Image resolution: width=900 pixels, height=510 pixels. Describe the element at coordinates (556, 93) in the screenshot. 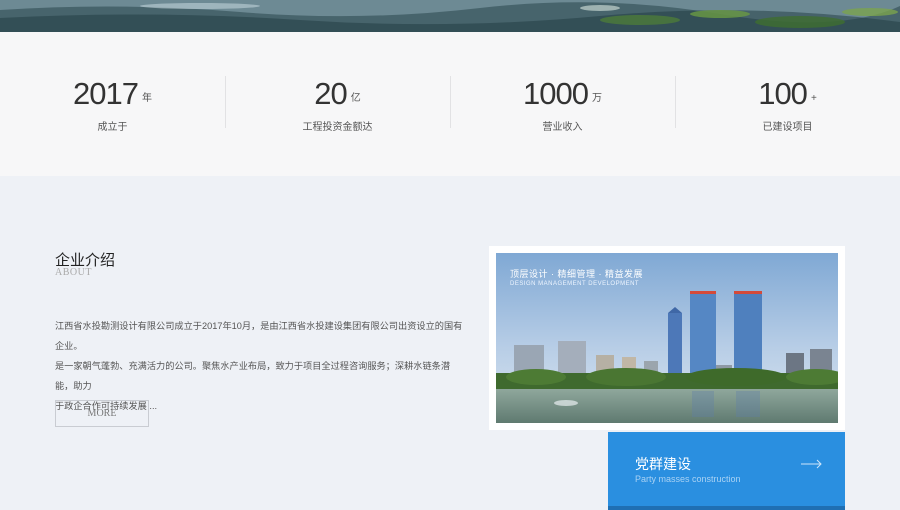

I see `stat-value: 1000` at that location.